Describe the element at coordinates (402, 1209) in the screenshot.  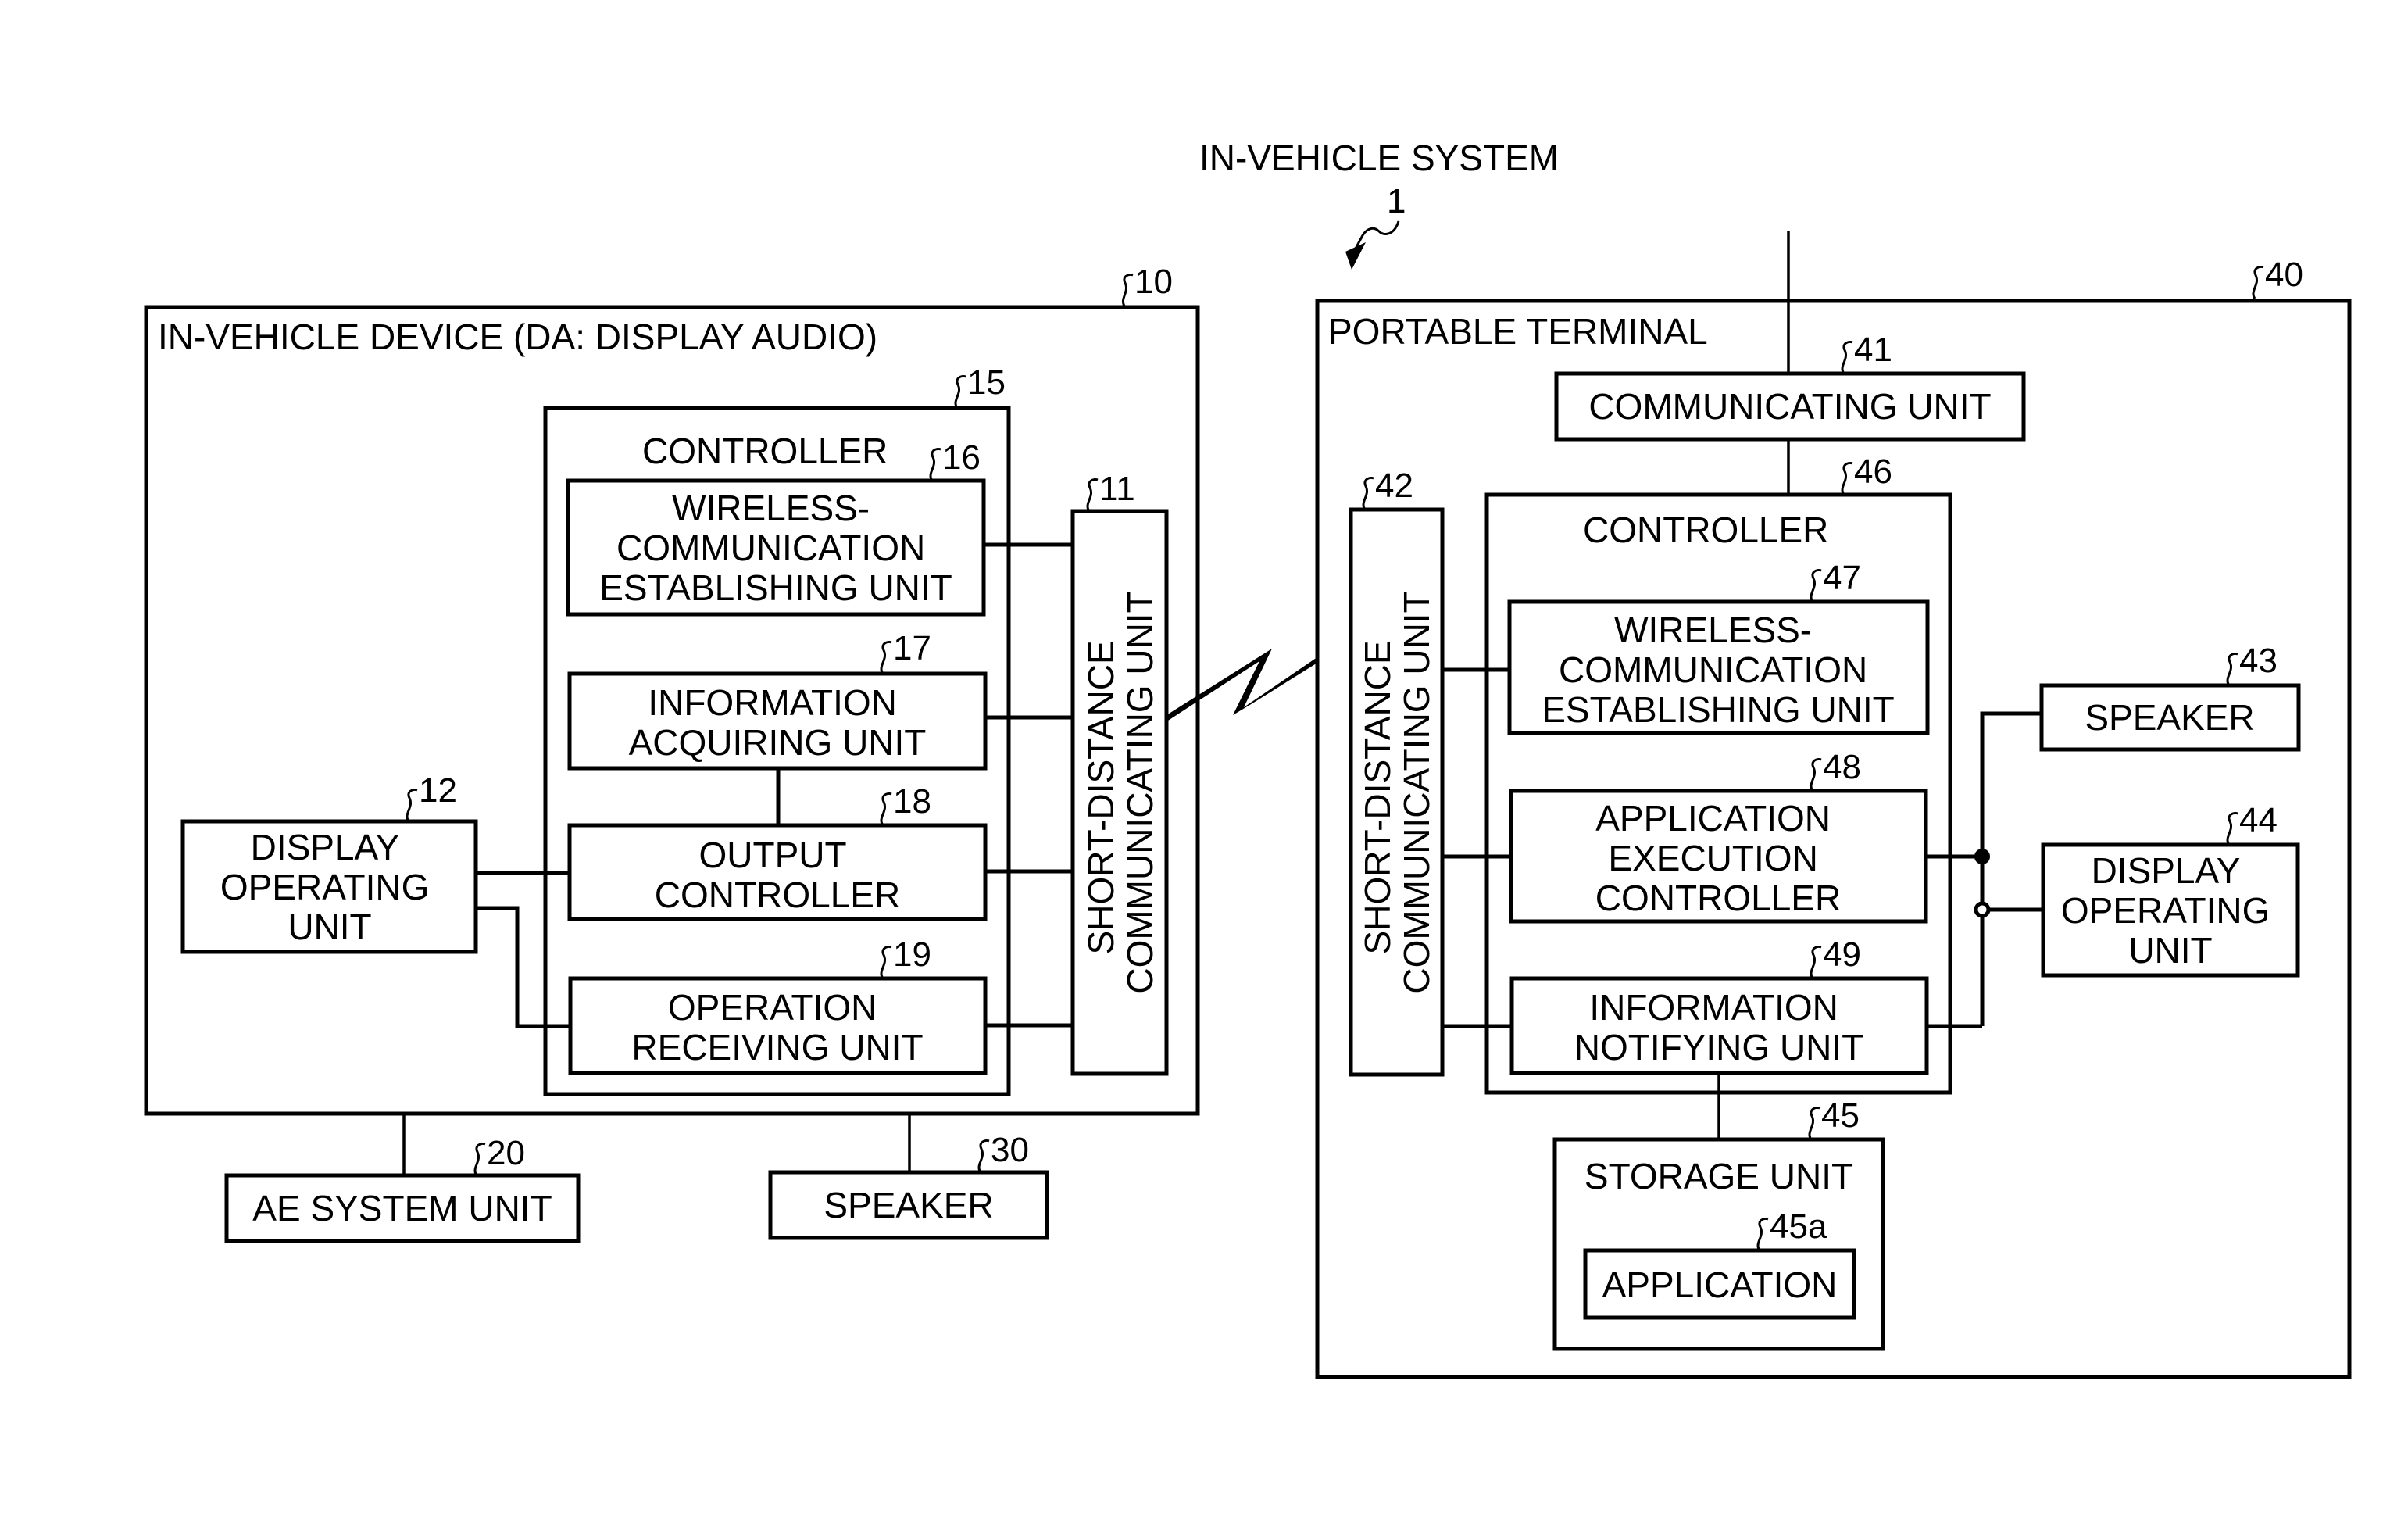
I see `ae-system-unit-label: AE SYSTEM UNIT` at that location.